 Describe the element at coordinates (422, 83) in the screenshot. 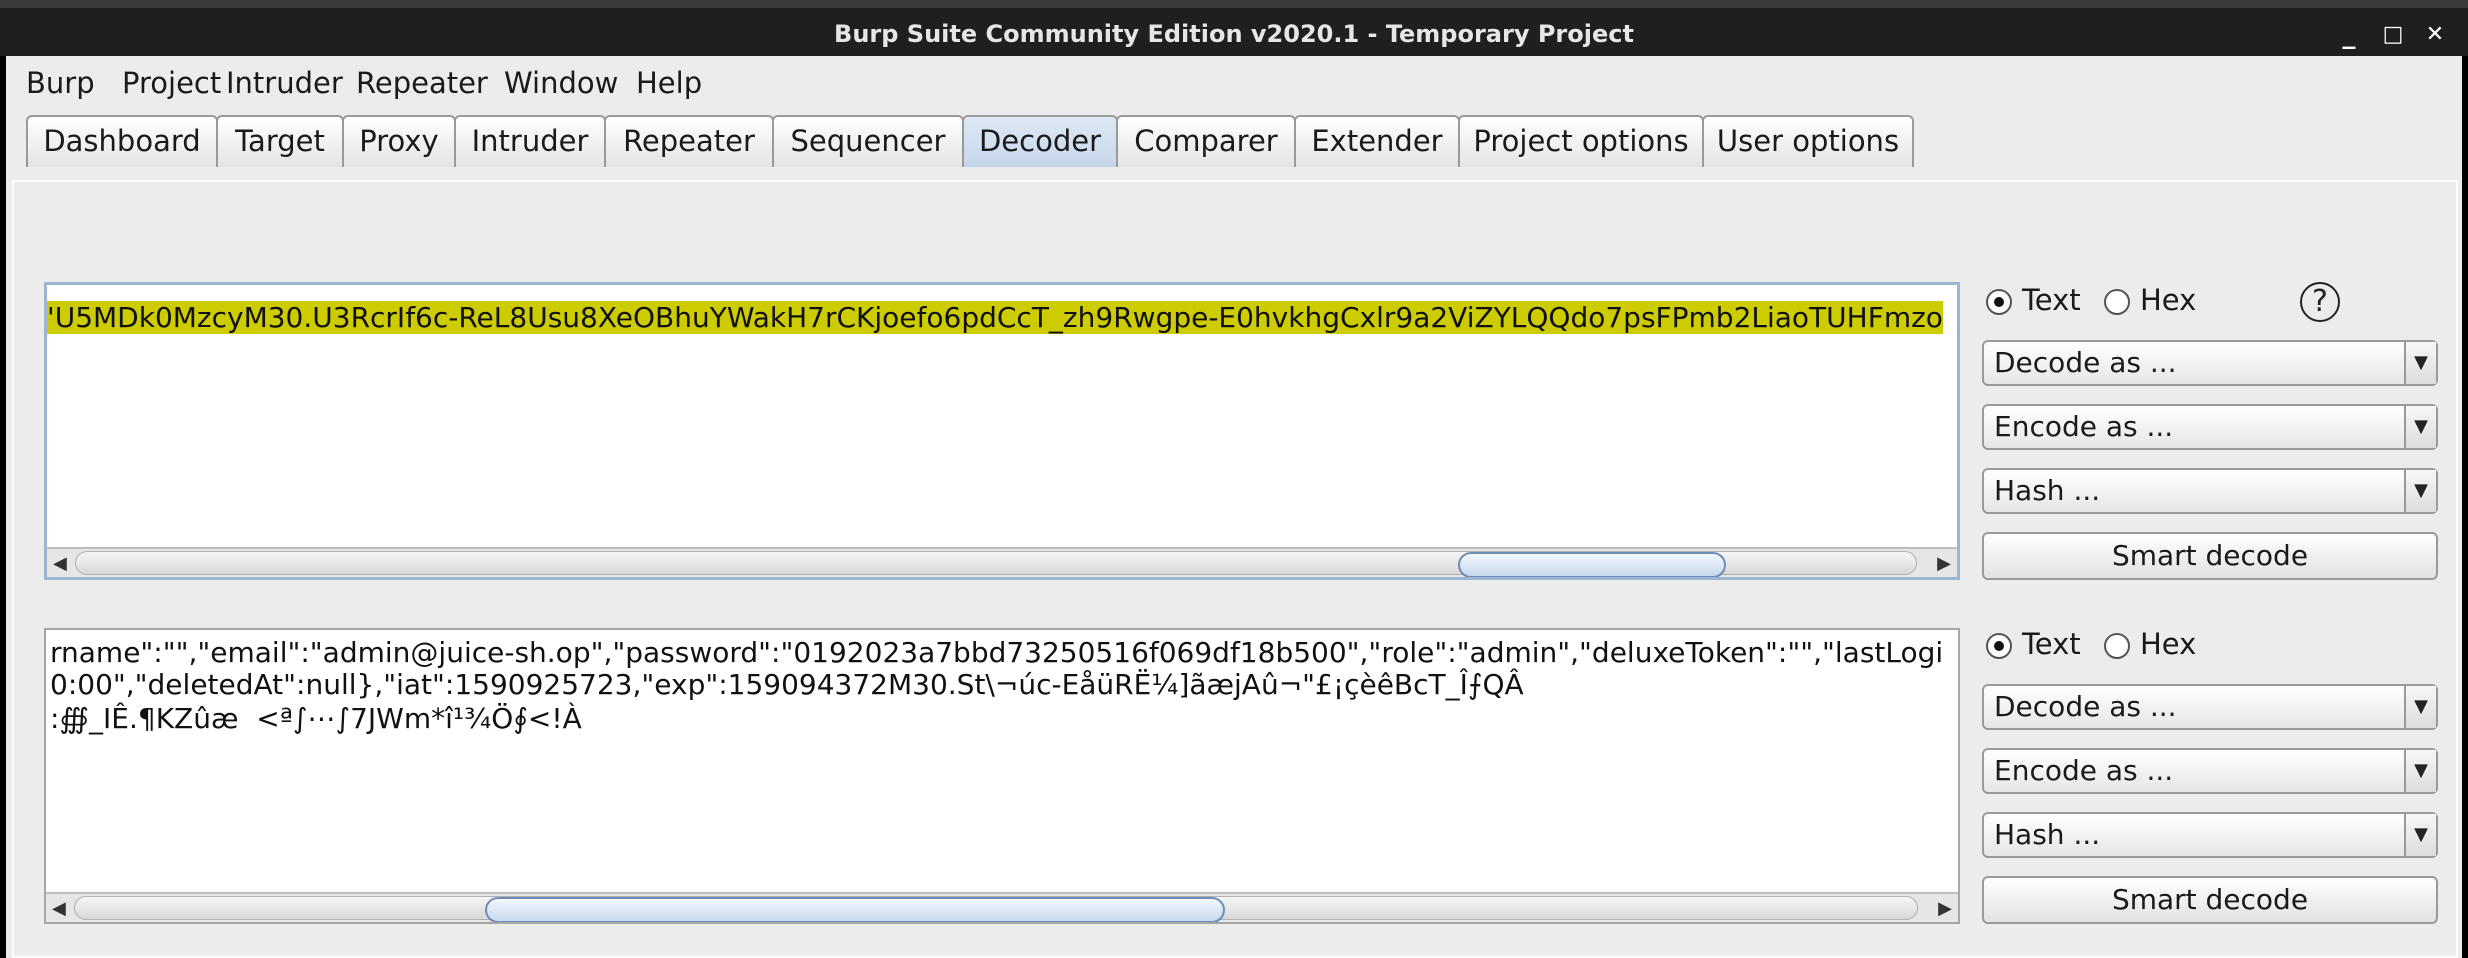

I see `menu-repeater: Repeater` at that location.